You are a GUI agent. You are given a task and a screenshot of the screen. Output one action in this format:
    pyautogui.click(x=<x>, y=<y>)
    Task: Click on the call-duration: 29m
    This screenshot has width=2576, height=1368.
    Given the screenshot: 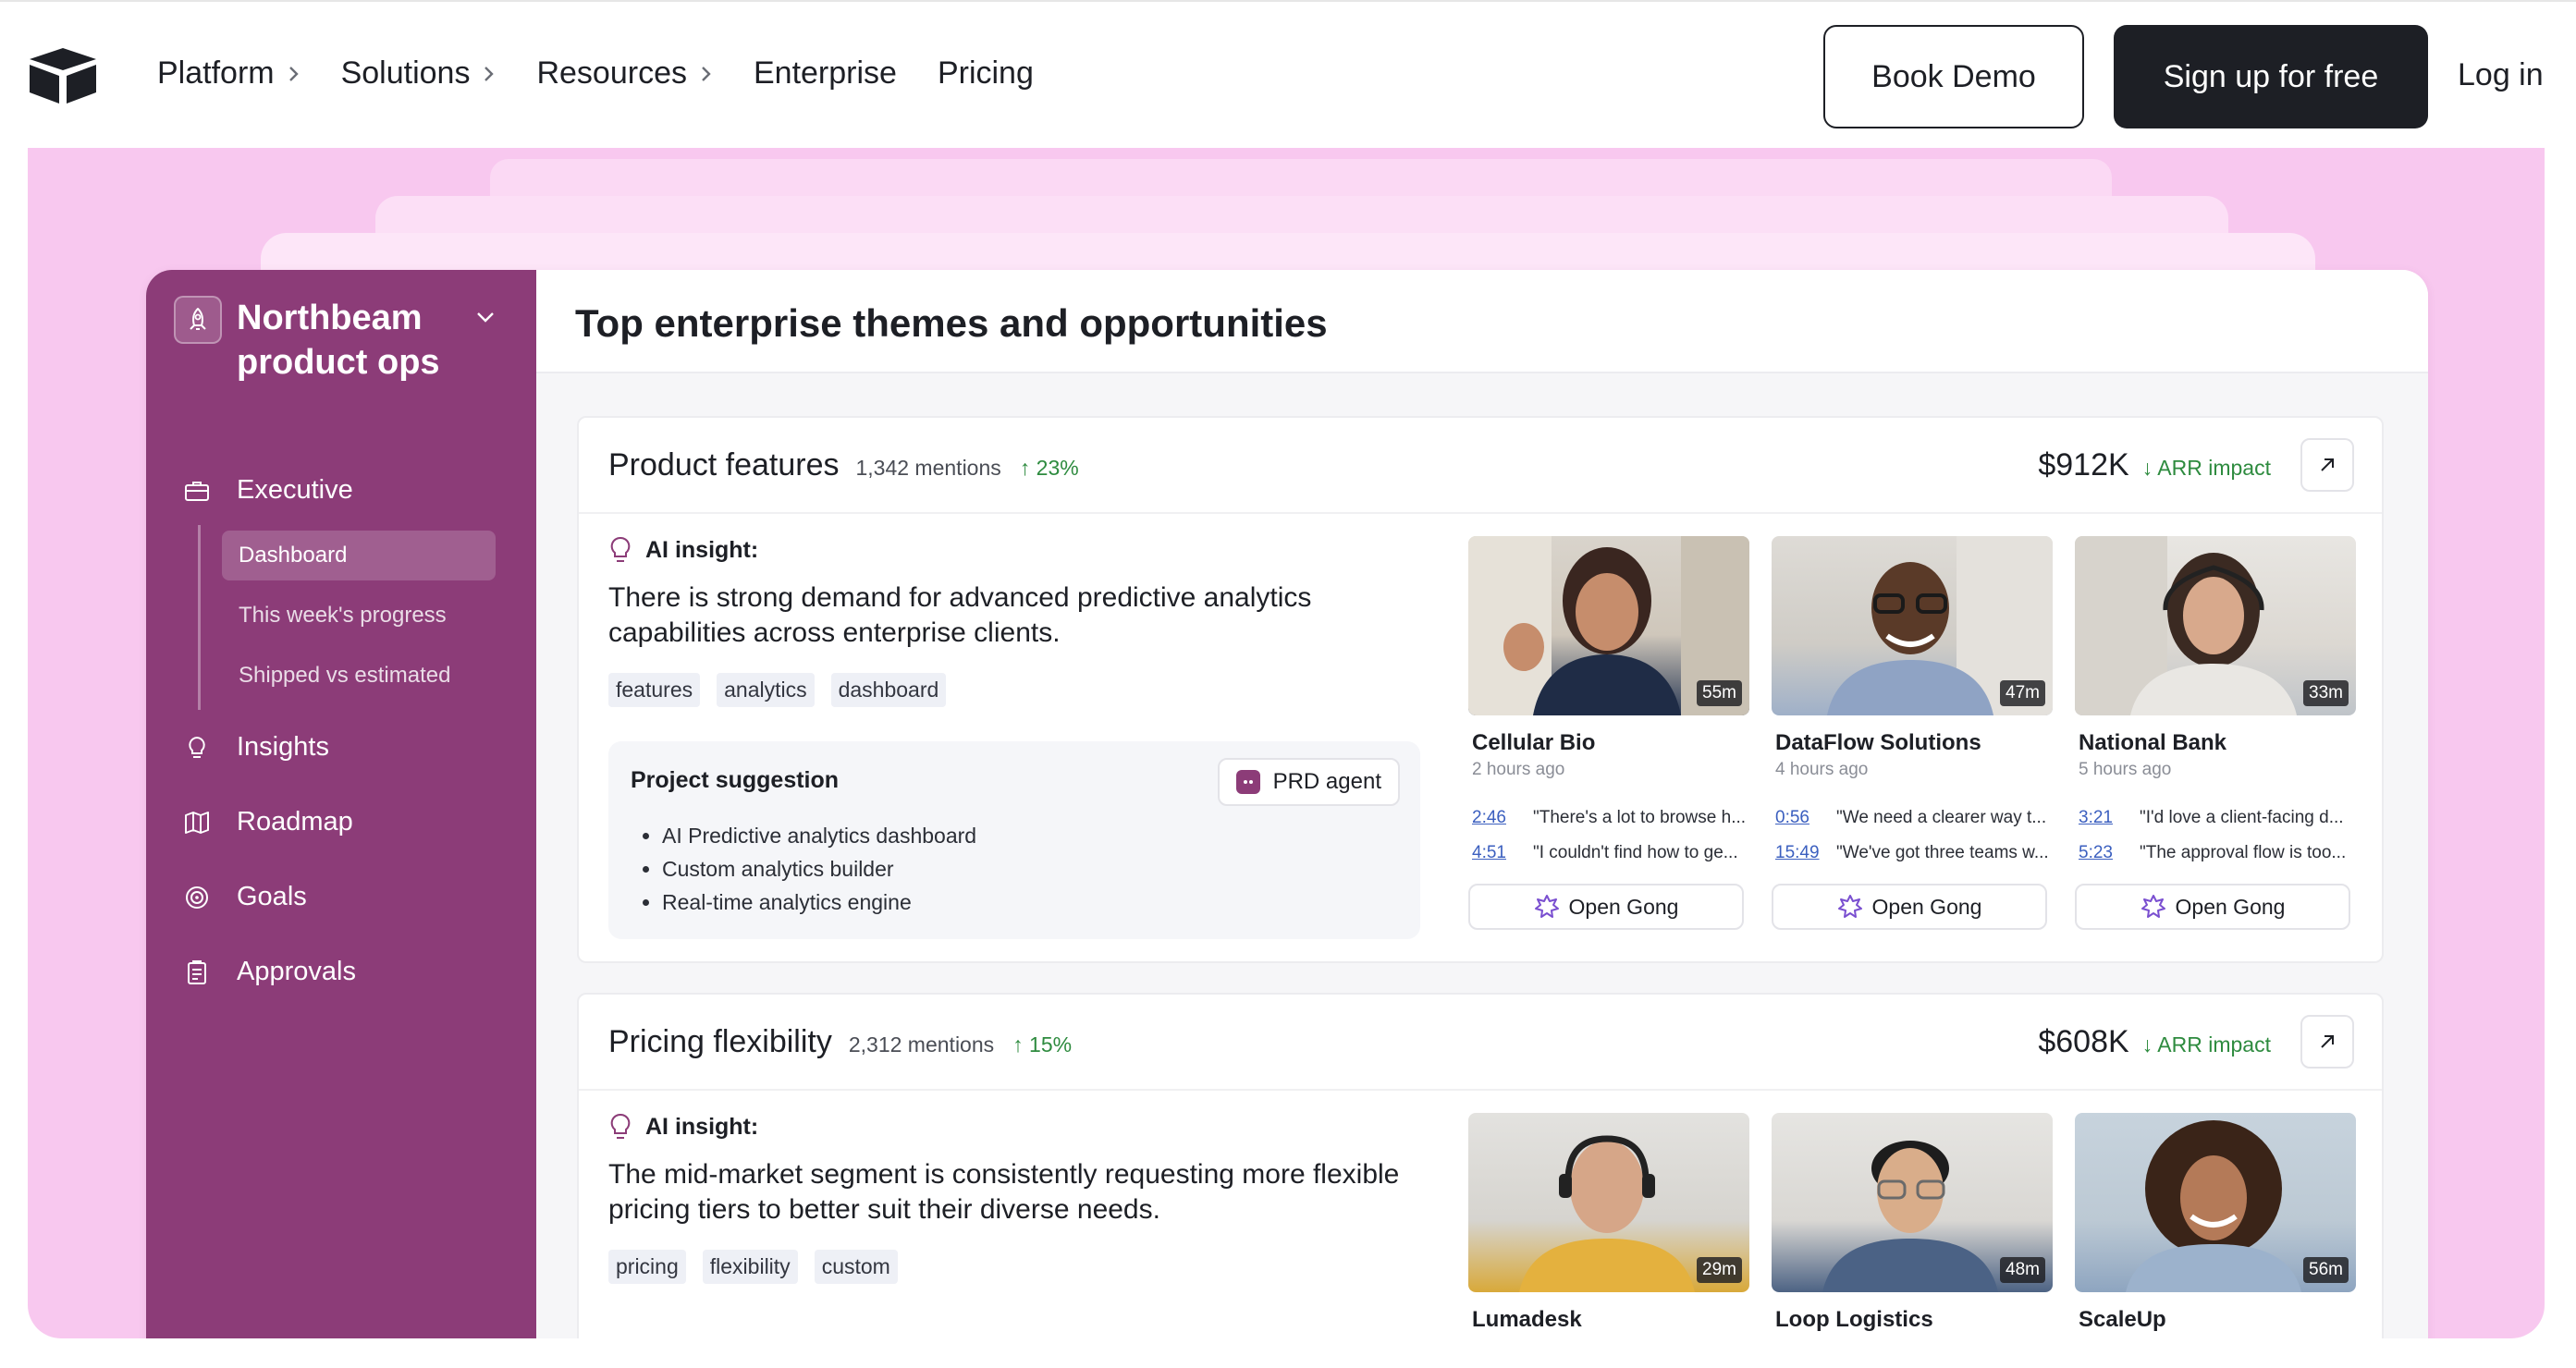 What is the action you would take?
    pyautogui.click(x=1720, y=1270)
    